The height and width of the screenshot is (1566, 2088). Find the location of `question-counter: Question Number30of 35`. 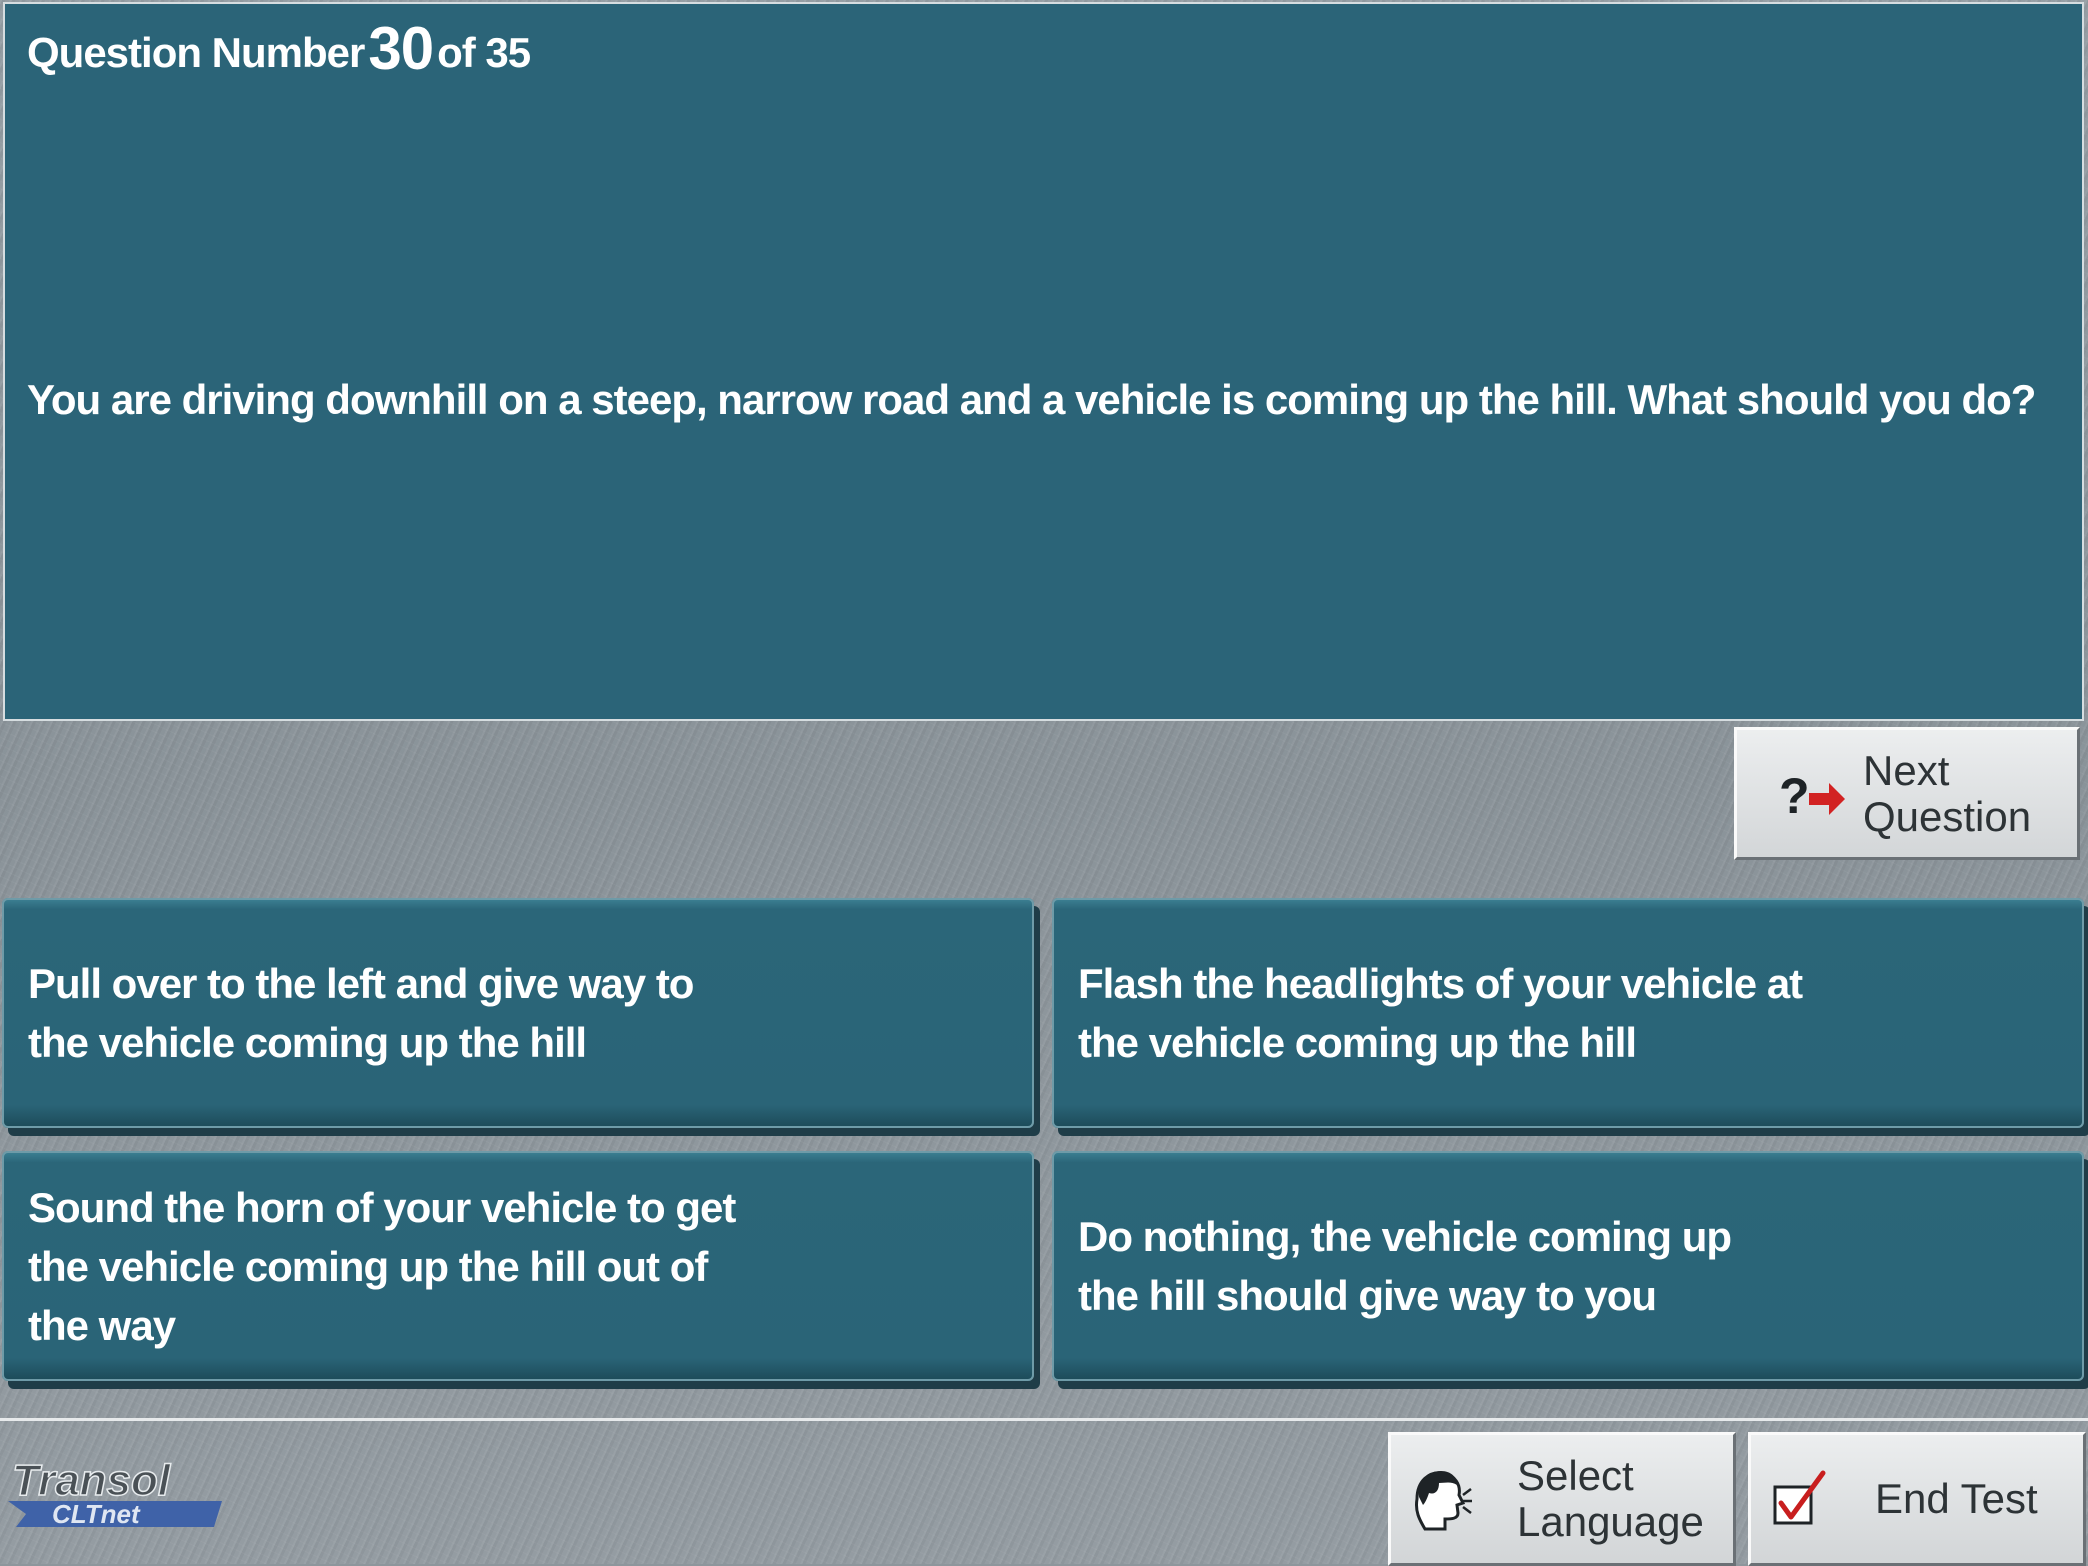

question-counter: Question Number30of 35 is located at coordinates (279, 48).